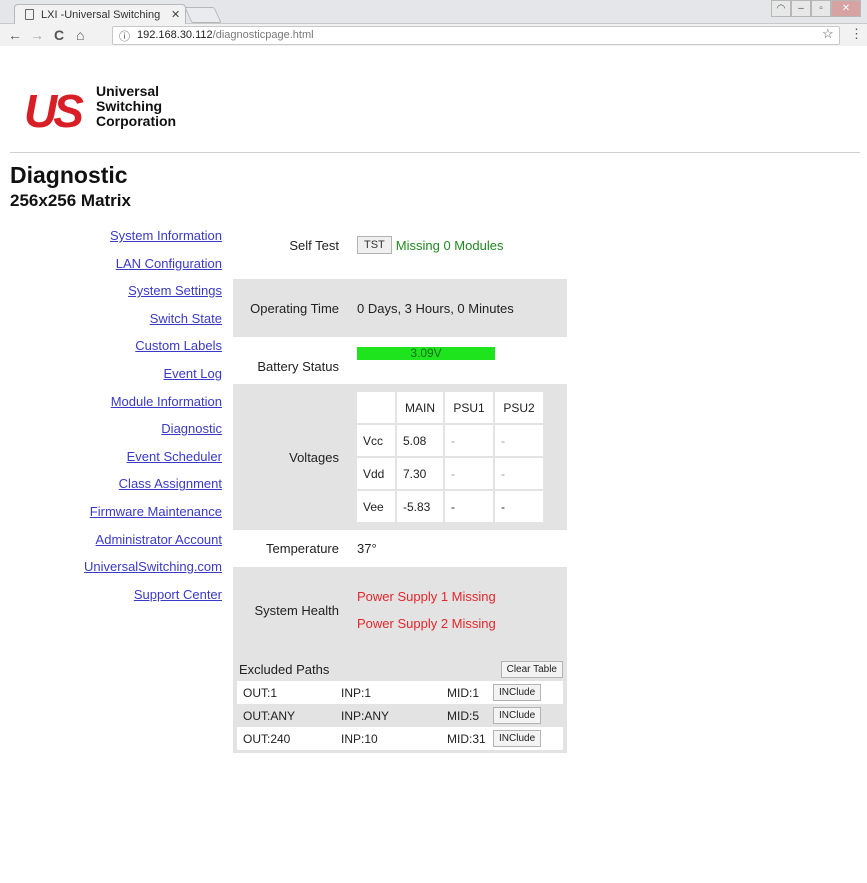 The image size is (867, 883). I want to click on nav-class-assignment: Class Assignment, so click(126, 490).